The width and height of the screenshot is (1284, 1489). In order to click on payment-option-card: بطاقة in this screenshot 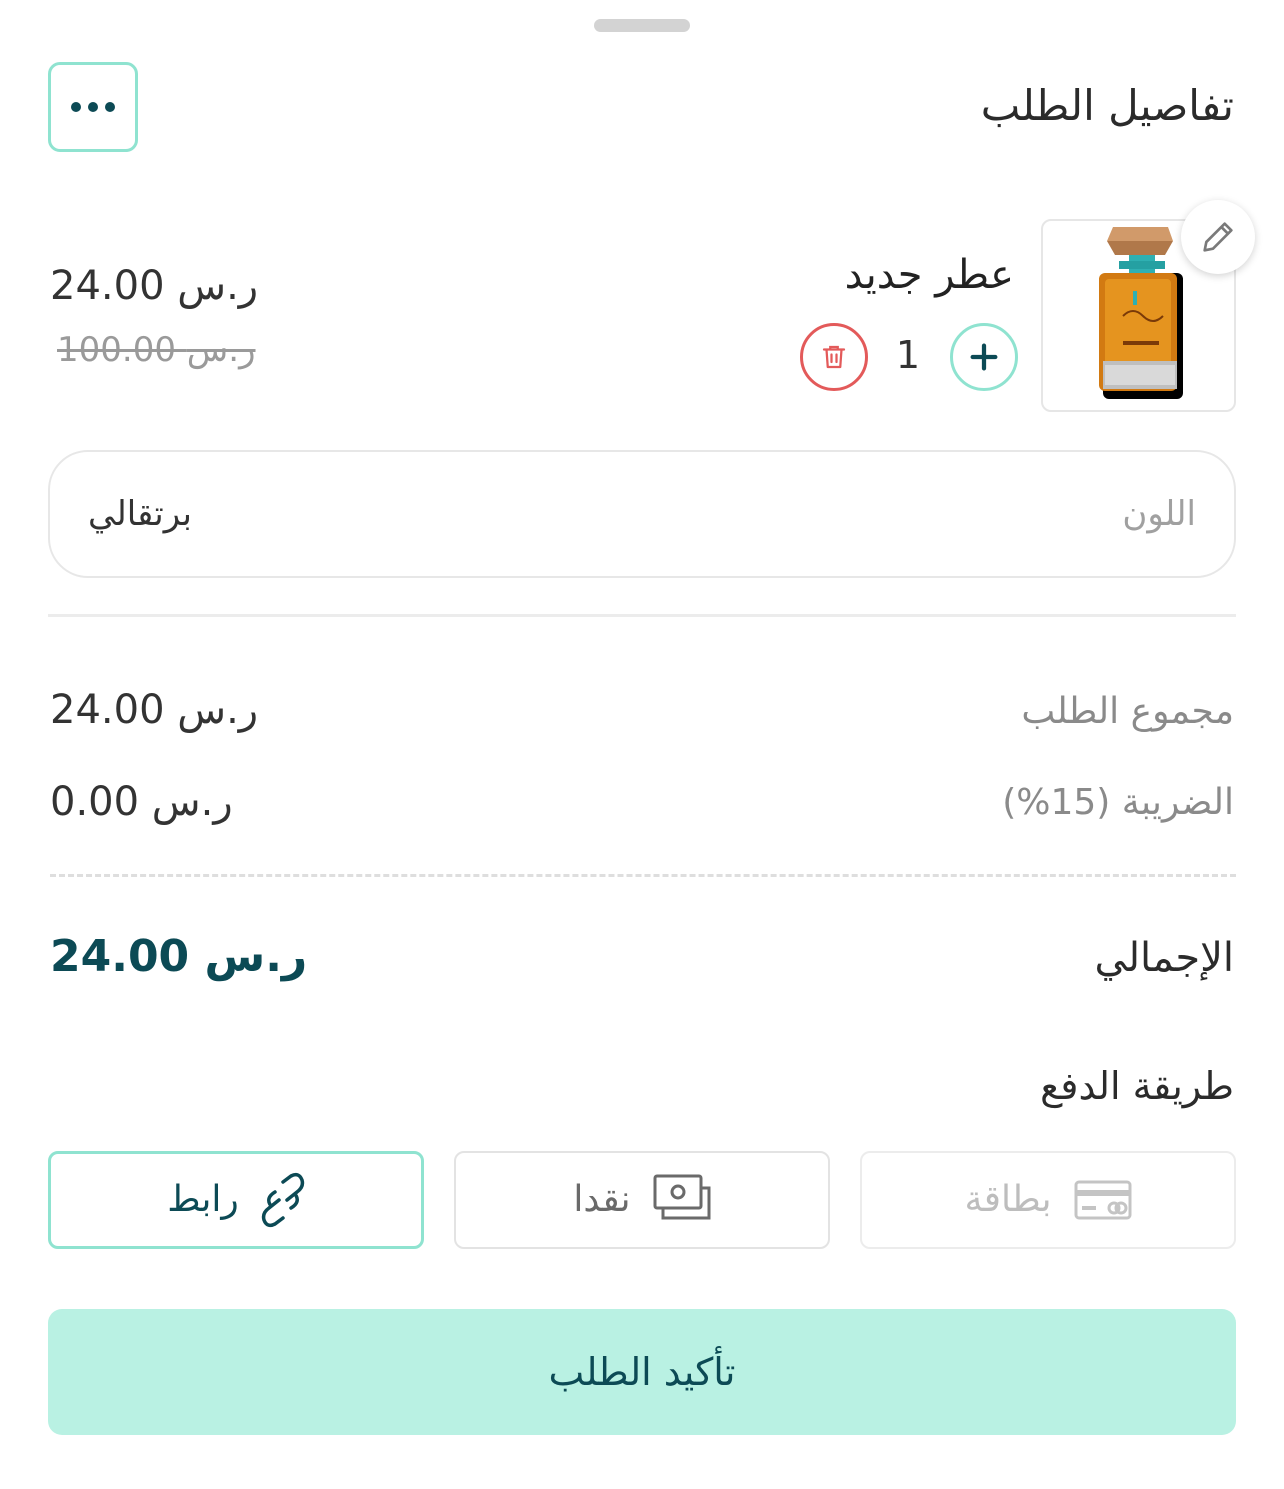, I will do `click(1048, 1200)`.